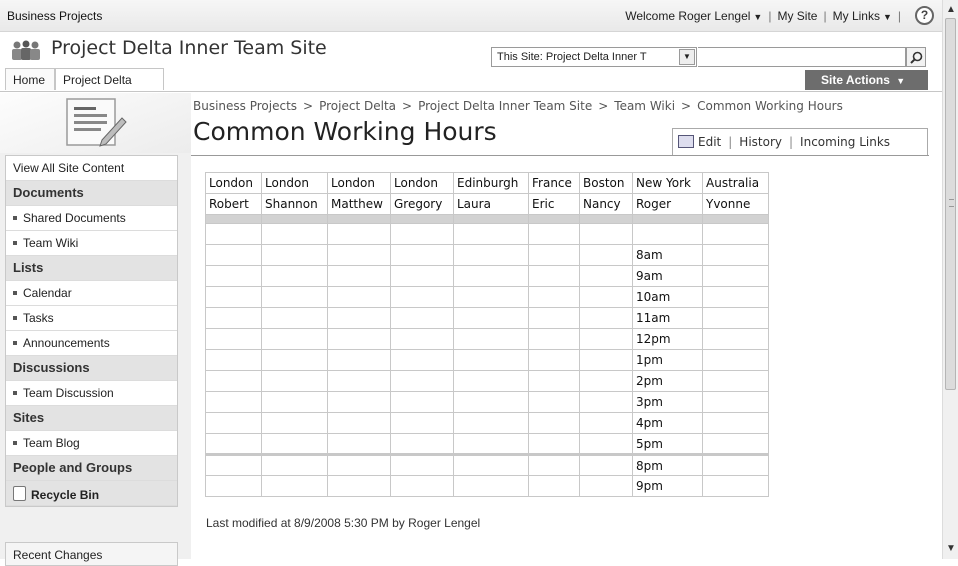 The height and width of the screenshot is (566, 958). Describe the element at coordinates (91, 218) in the screenshot. I see `sidebar-item-shared-documents: Shared Documents` at that location.